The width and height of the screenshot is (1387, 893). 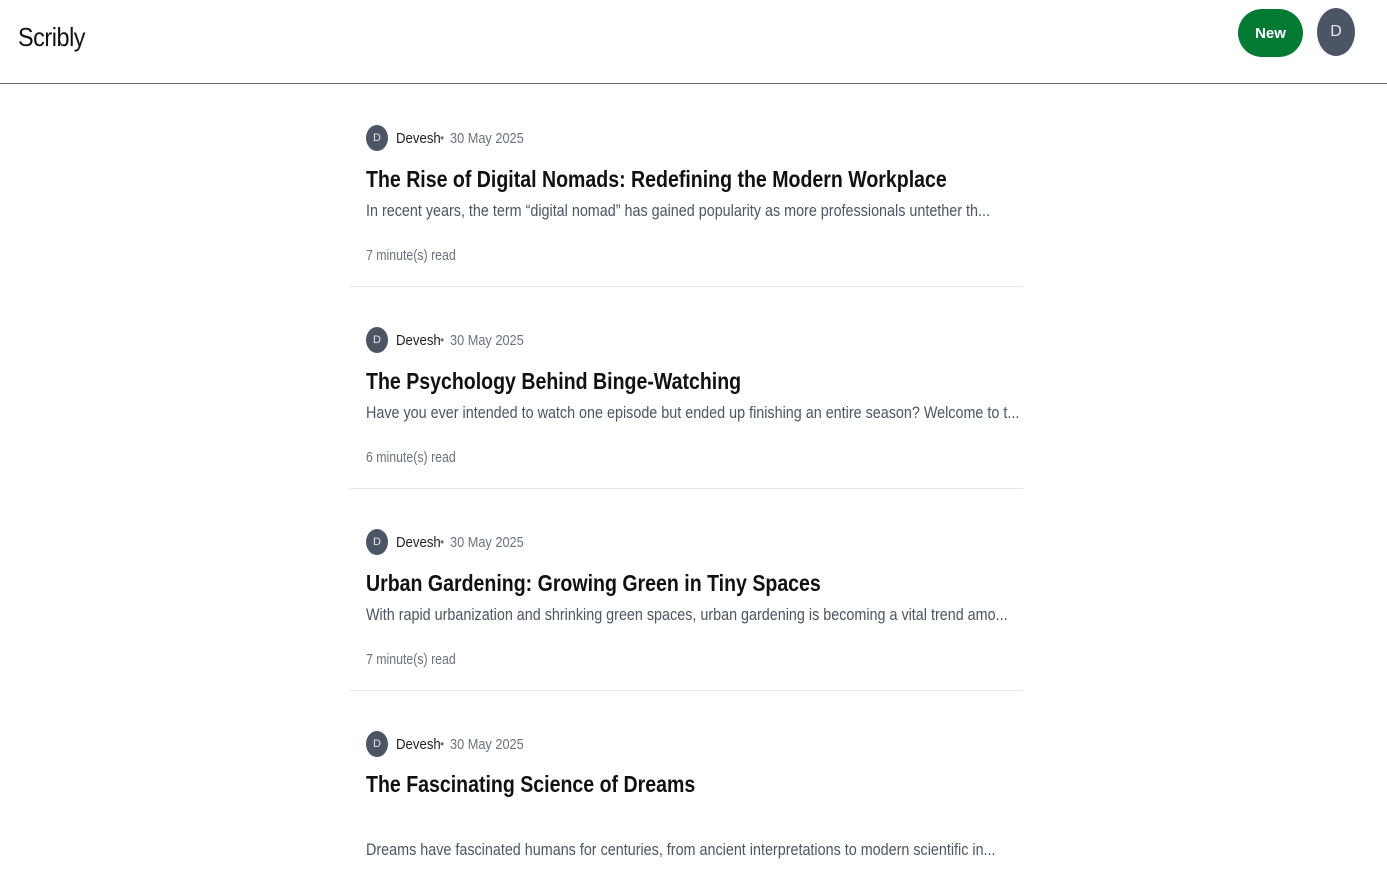 What do you see at coordinates (530, 784) in the screenshot?
I see `post-title: The Fascinating Science of Dreams` at bounding box center [530, 784].